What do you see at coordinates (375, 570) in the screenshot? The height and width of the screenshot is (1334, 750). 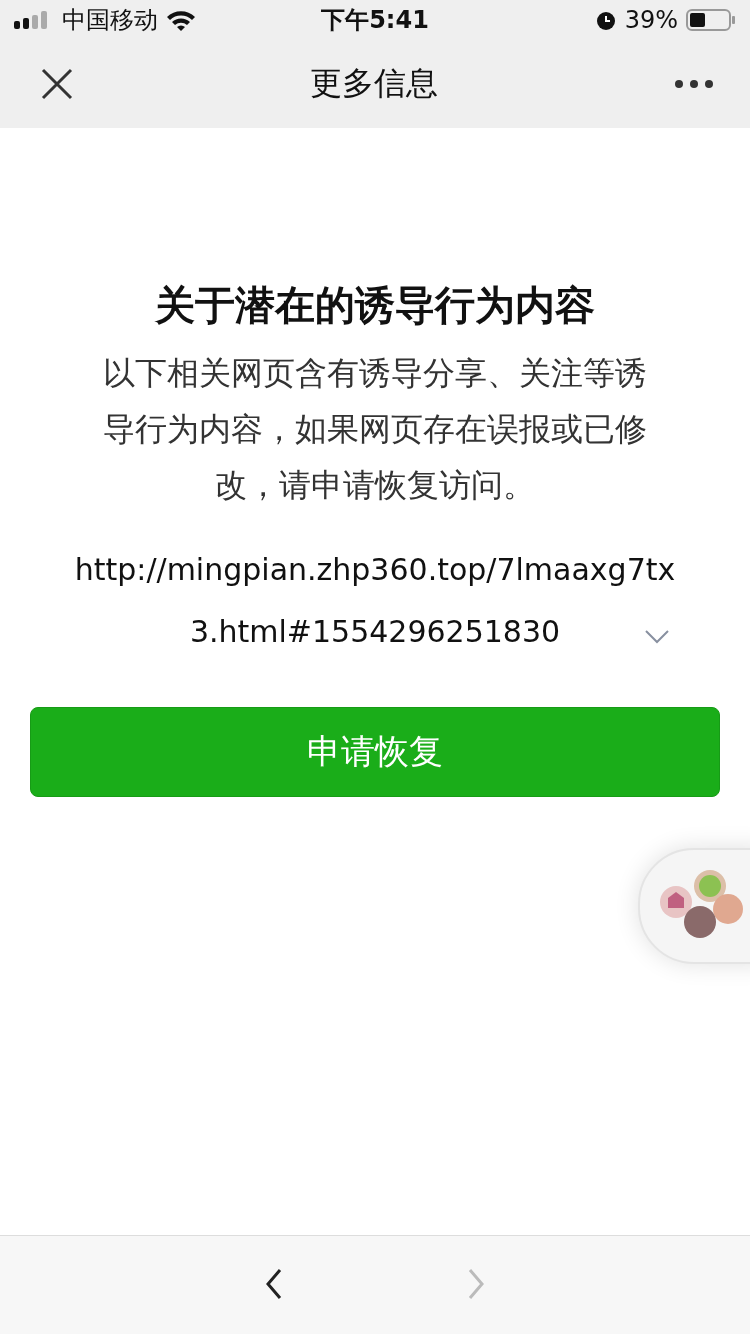 I see `url-text: http://mingpian.zhp360.top/7lmaaxg7tx` at bounding box center [375, 570].